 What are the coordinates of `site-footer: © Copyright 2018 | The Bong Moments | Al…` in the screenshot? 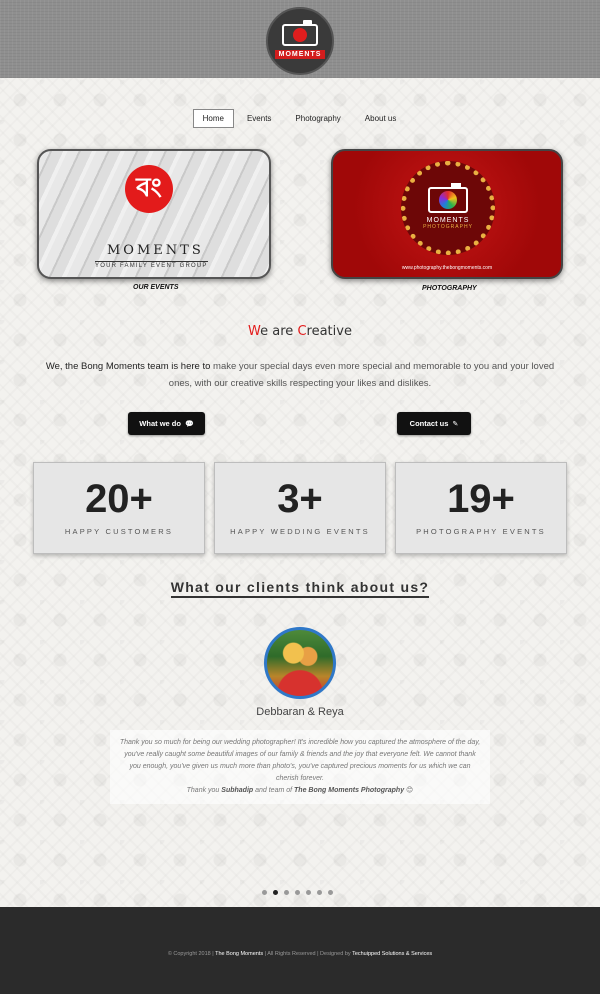 It's located at (300, 950).